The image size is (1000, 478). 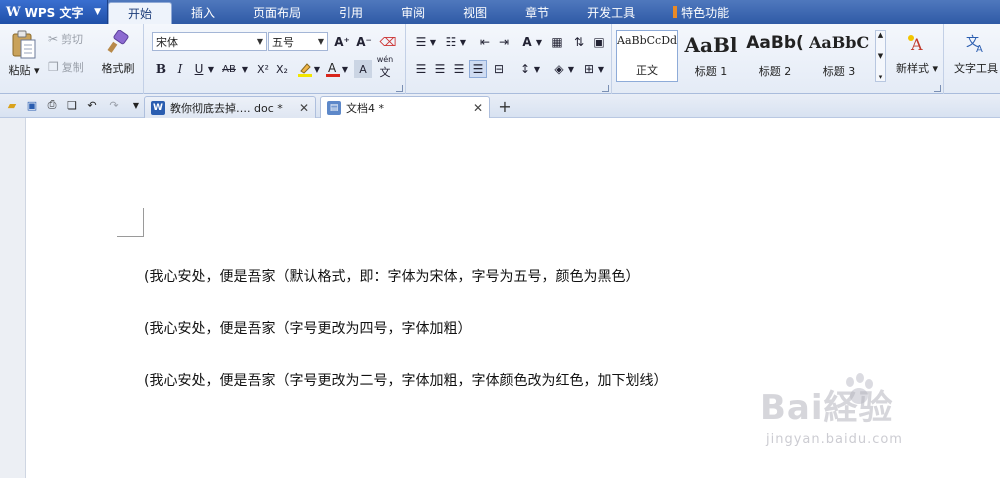 I want to click on styles-scroll: ▲ ▼ ▾, so click(x=880, y=56).